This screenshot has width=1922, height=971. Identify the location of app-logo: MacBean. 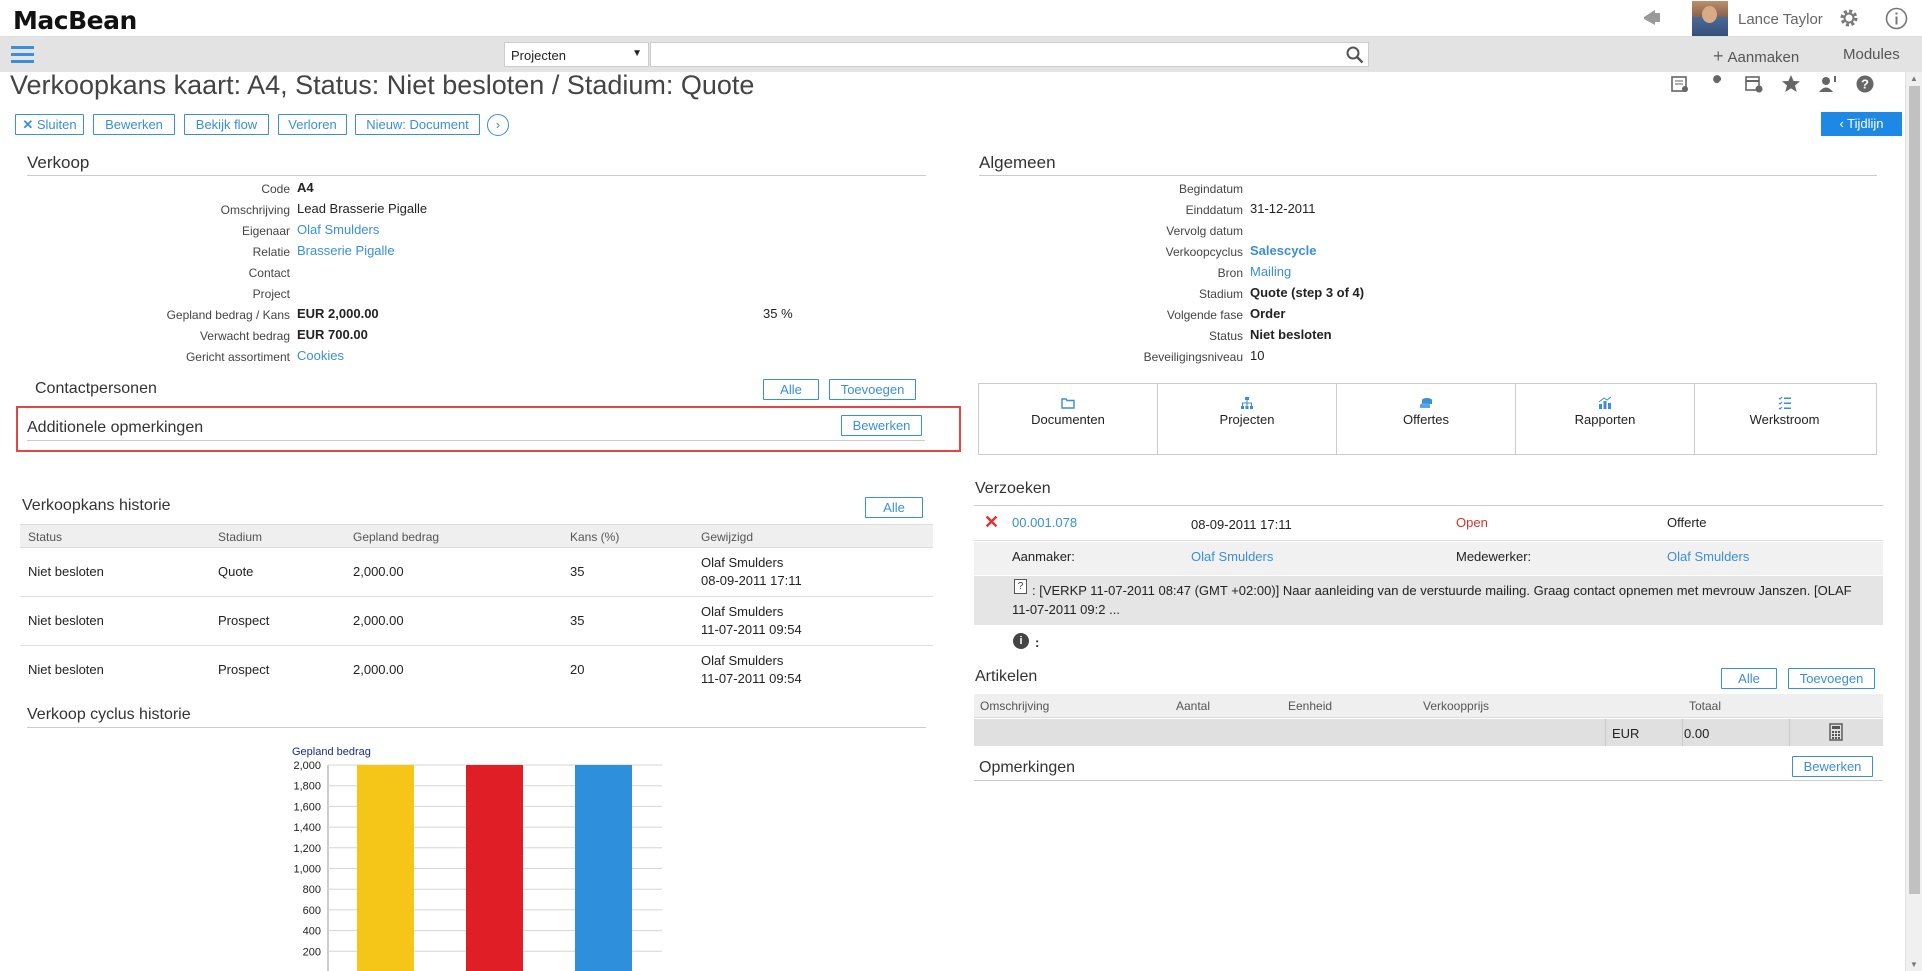
(75, 20).